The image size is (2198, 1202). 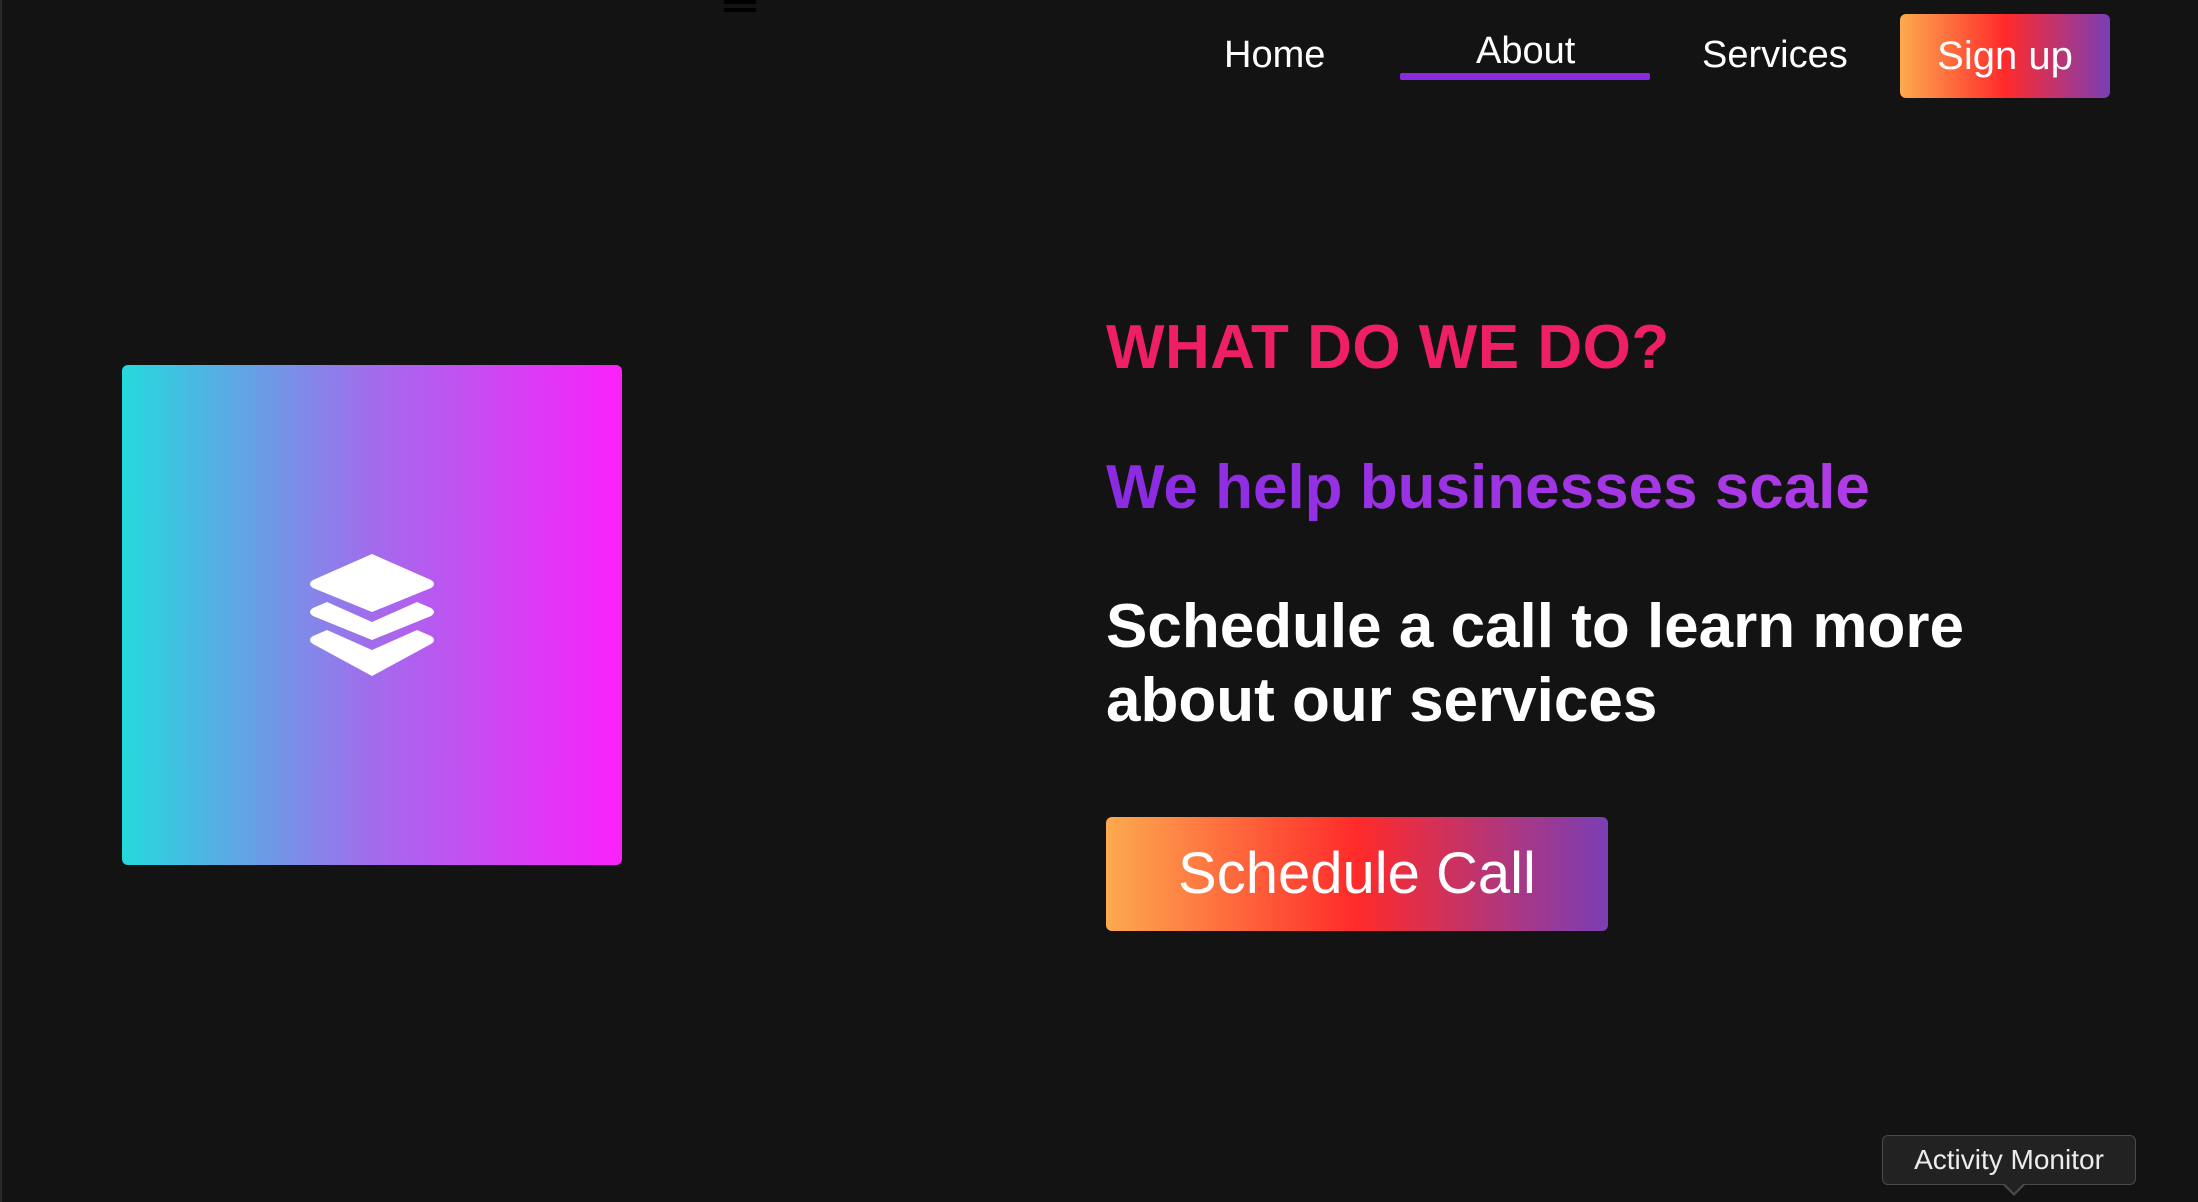 What do you see at coordinates (2009, 1160) in the screenshot?
I see `dock-tooltip: Activity Monitor` at bounding box center [2009, 1160].